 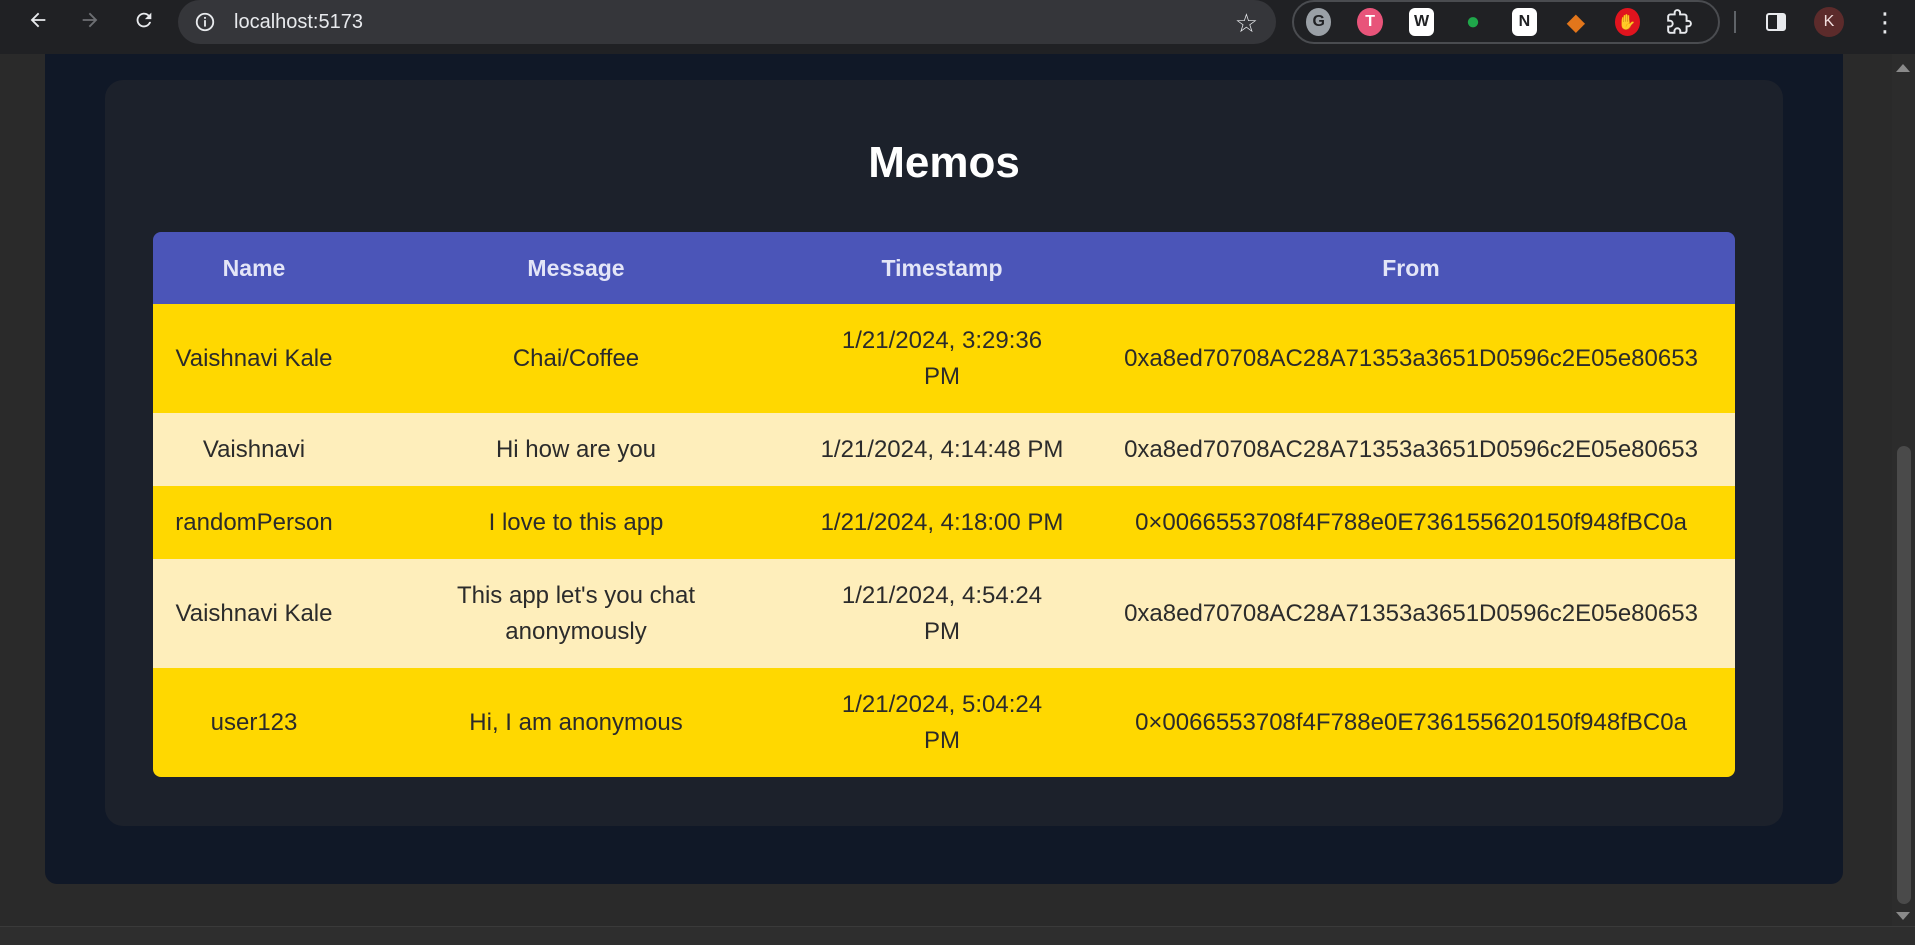 I want to click on cell-message: Chai/Coffee, so click(x=576, y=358).